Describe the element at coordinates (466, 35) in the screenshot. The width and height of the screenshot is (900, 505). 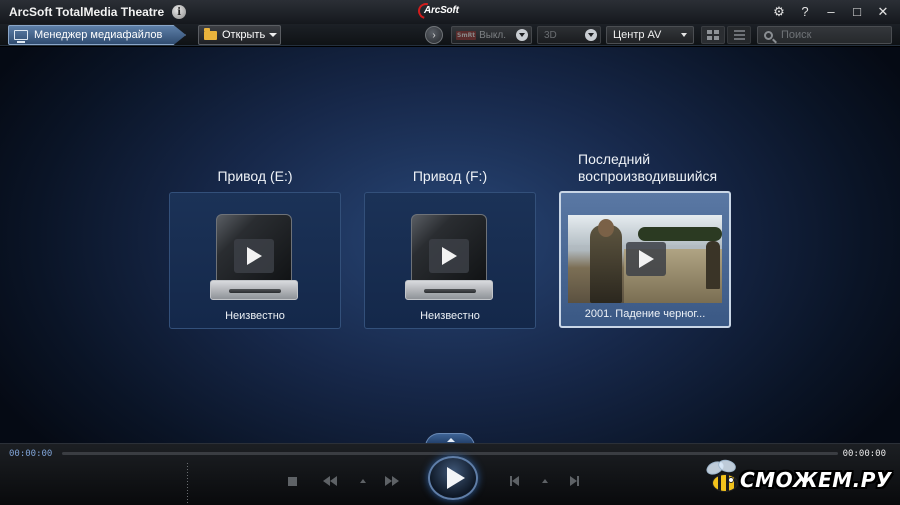
I see `smart-badge: SmRt` at that location.